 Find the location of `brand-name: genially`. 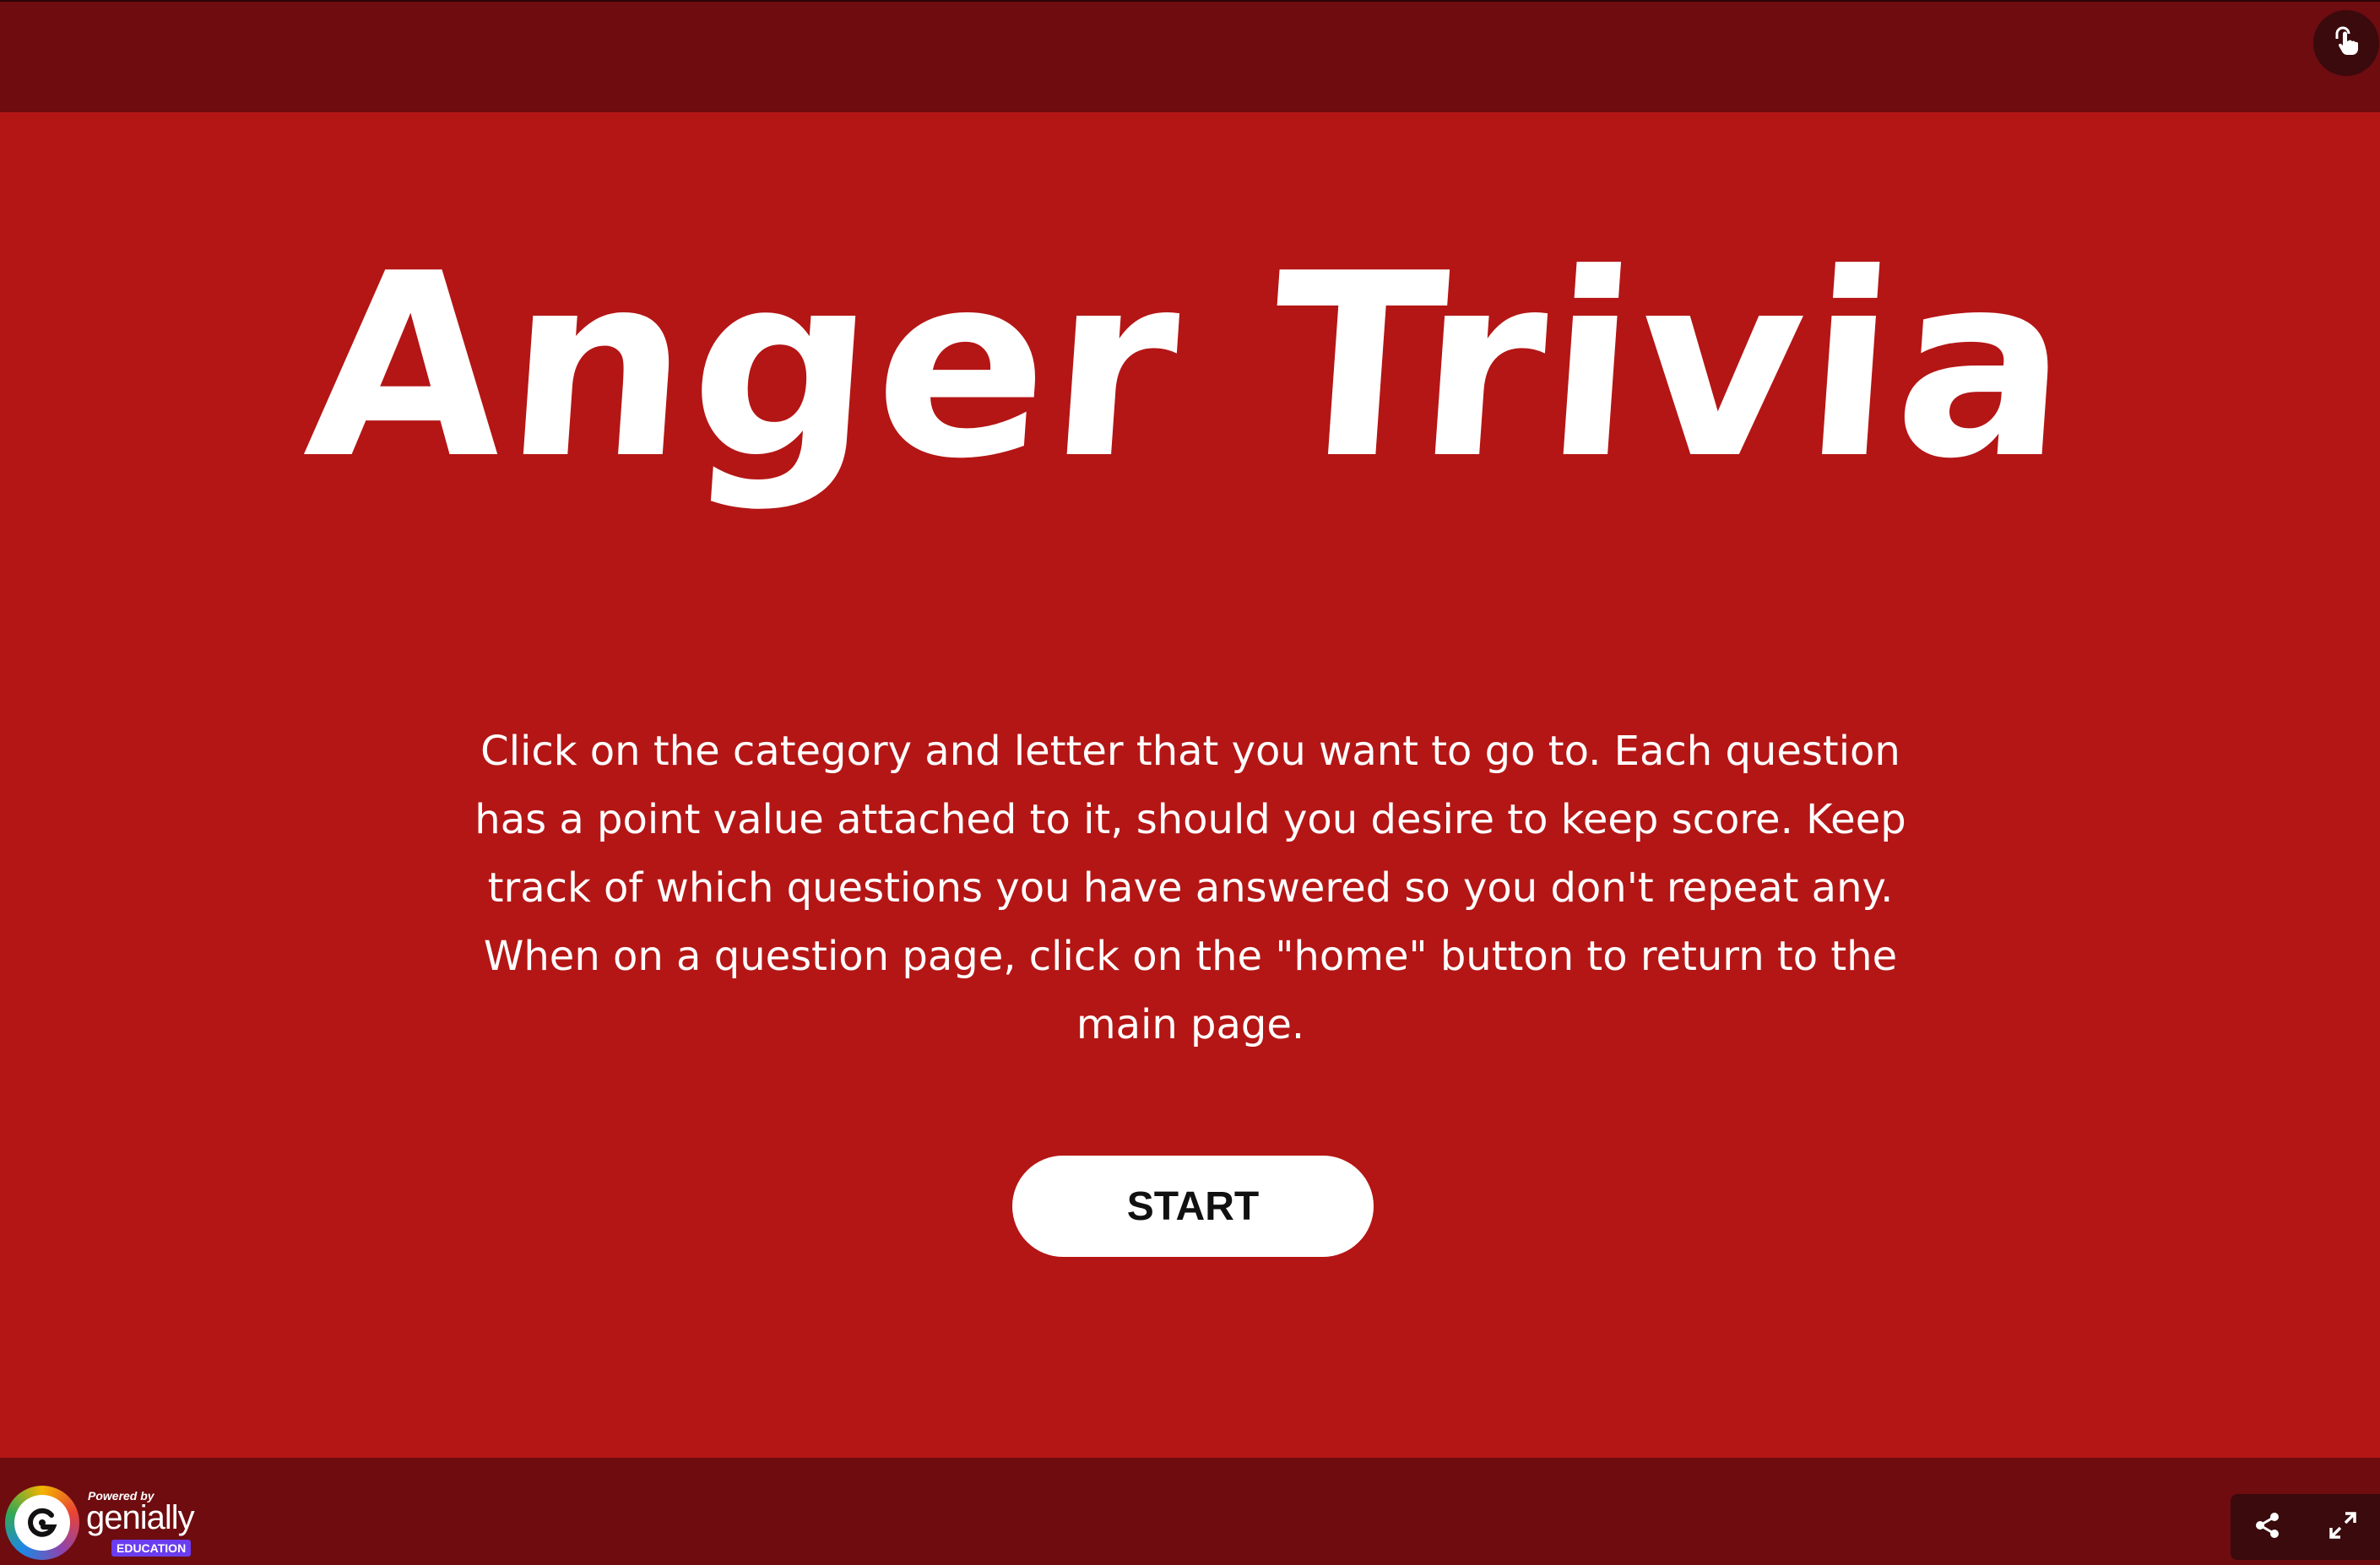

brand-name: genially is located at coordinates (140, 1517).